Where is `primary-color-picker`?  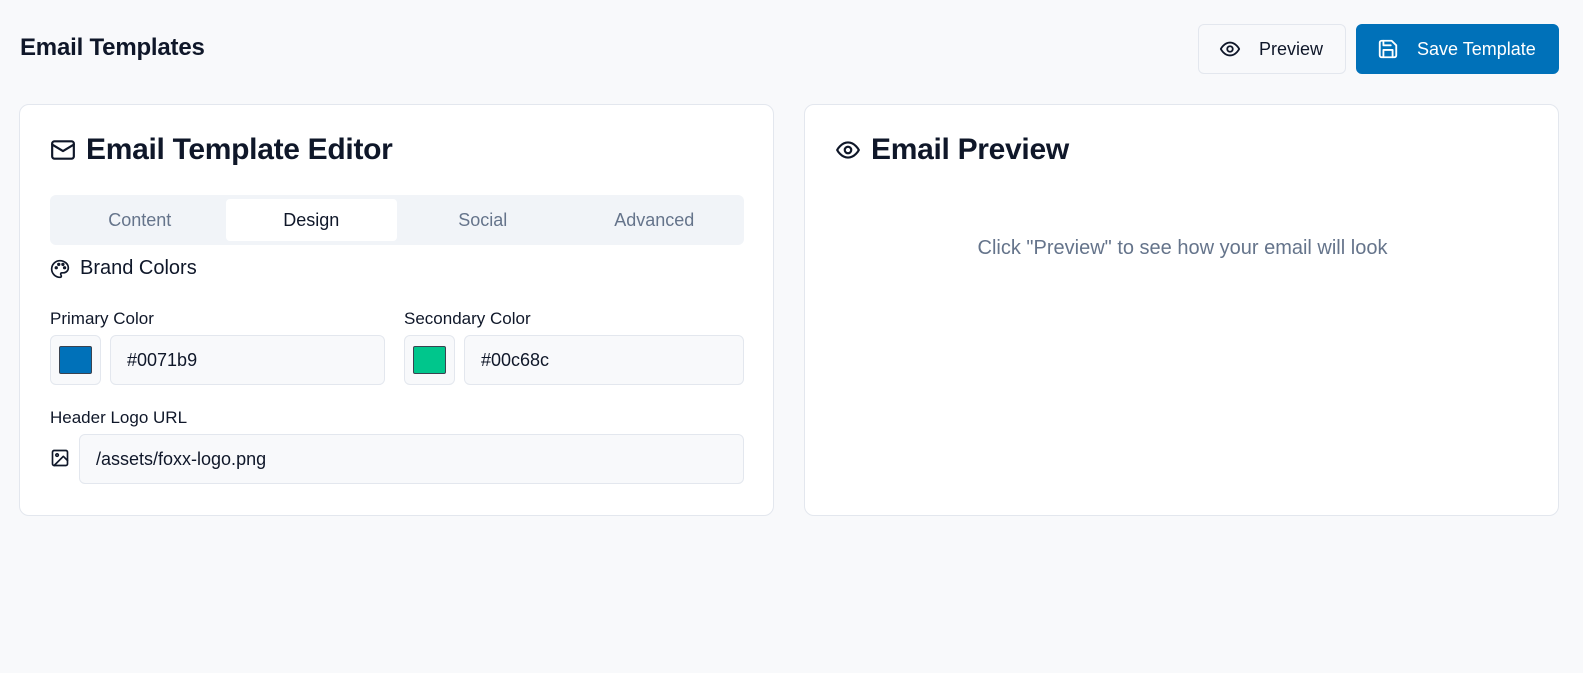 primary-color-picker is located at coordinates (75, 360).